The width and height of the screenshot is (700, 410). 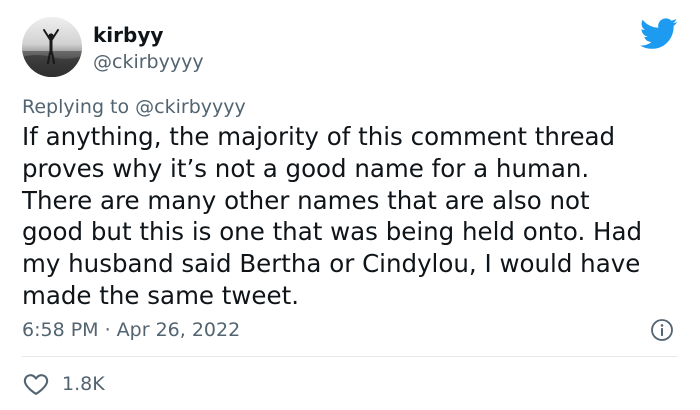 I want to click on replying-to: Replying to @ckirbyyyy, so click(x=134, y=107).